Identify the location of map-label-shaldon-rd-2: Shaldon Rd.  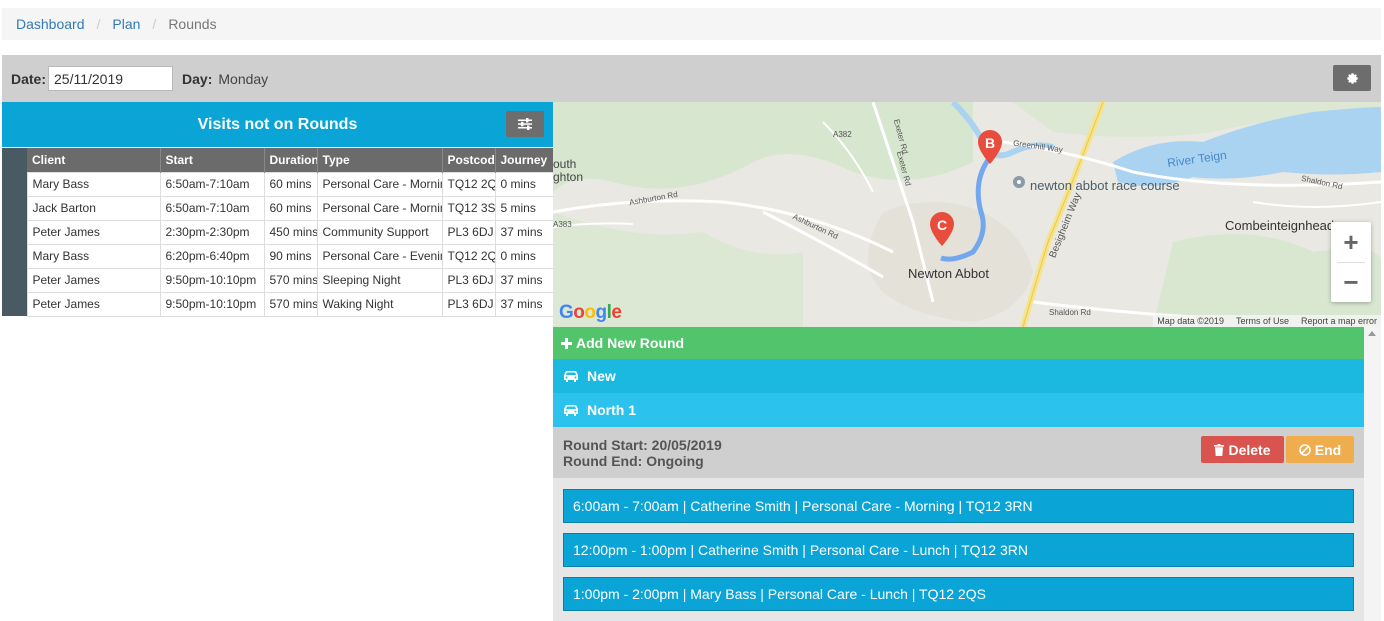
(1070, 312).